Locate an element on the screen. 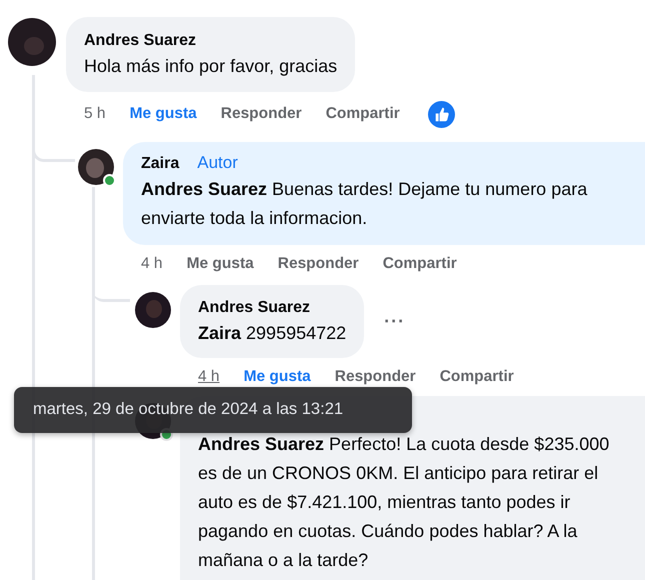 This screenshot has width=645, height=580. timestamp-link: 5 h is located at coordinates (95, 114).